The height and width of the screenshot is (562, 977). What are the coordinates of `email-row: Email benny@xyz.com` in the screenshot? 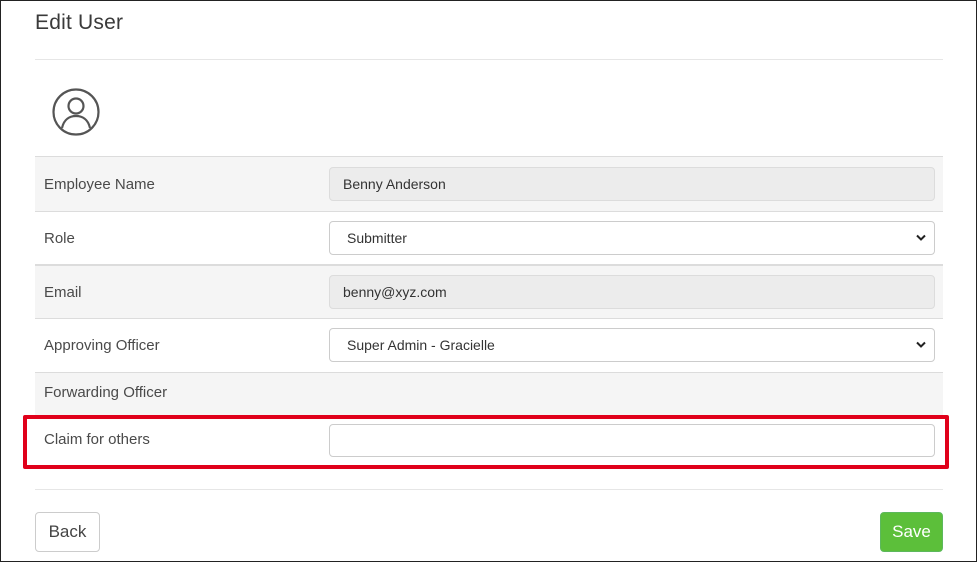 It's located at (489, 291).